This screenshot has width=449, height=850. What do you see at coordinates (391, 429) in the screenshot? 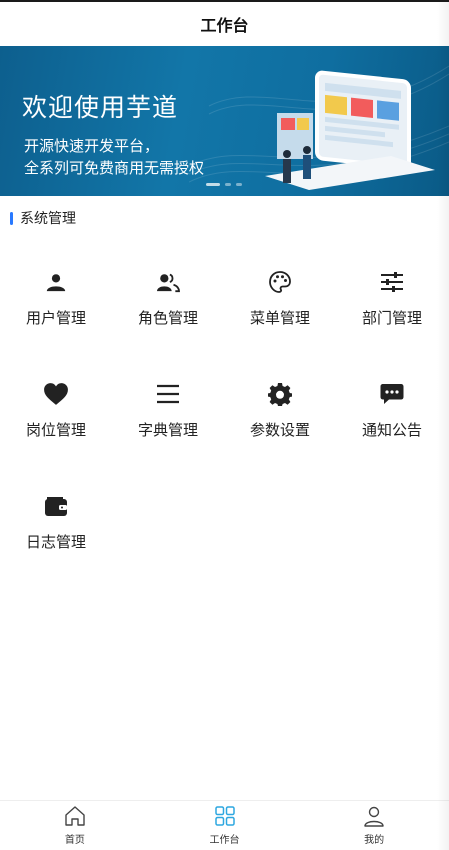
I see `menu-item-label: 通知公告` at bounding box center [391, 429].